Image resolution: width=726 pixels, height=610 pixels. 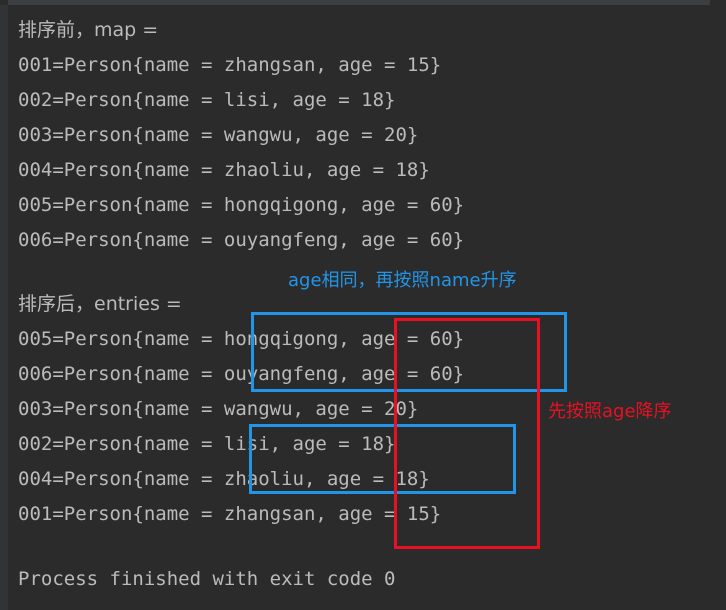 What do you see at coordinates (241, 240) in the screenshot?
I see `console-line-person-006-before: 006=Person{name = ouyangfeng, age = 60}` at bounding box center [241, 240].